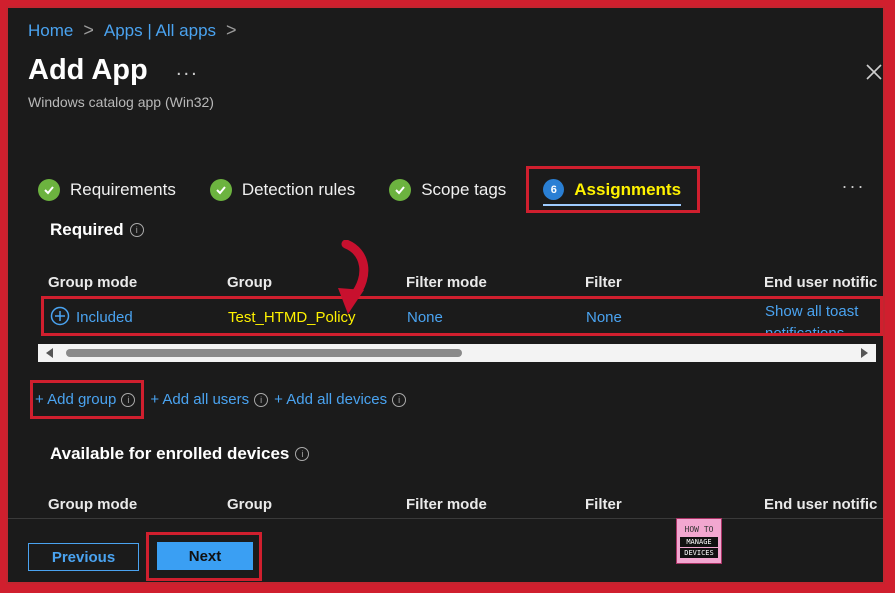 The image size is (895, 593). Describe the element at coordinates (170, 453) in the screenshot. I see `available-title-text: Available for enrolled devices` at that location.